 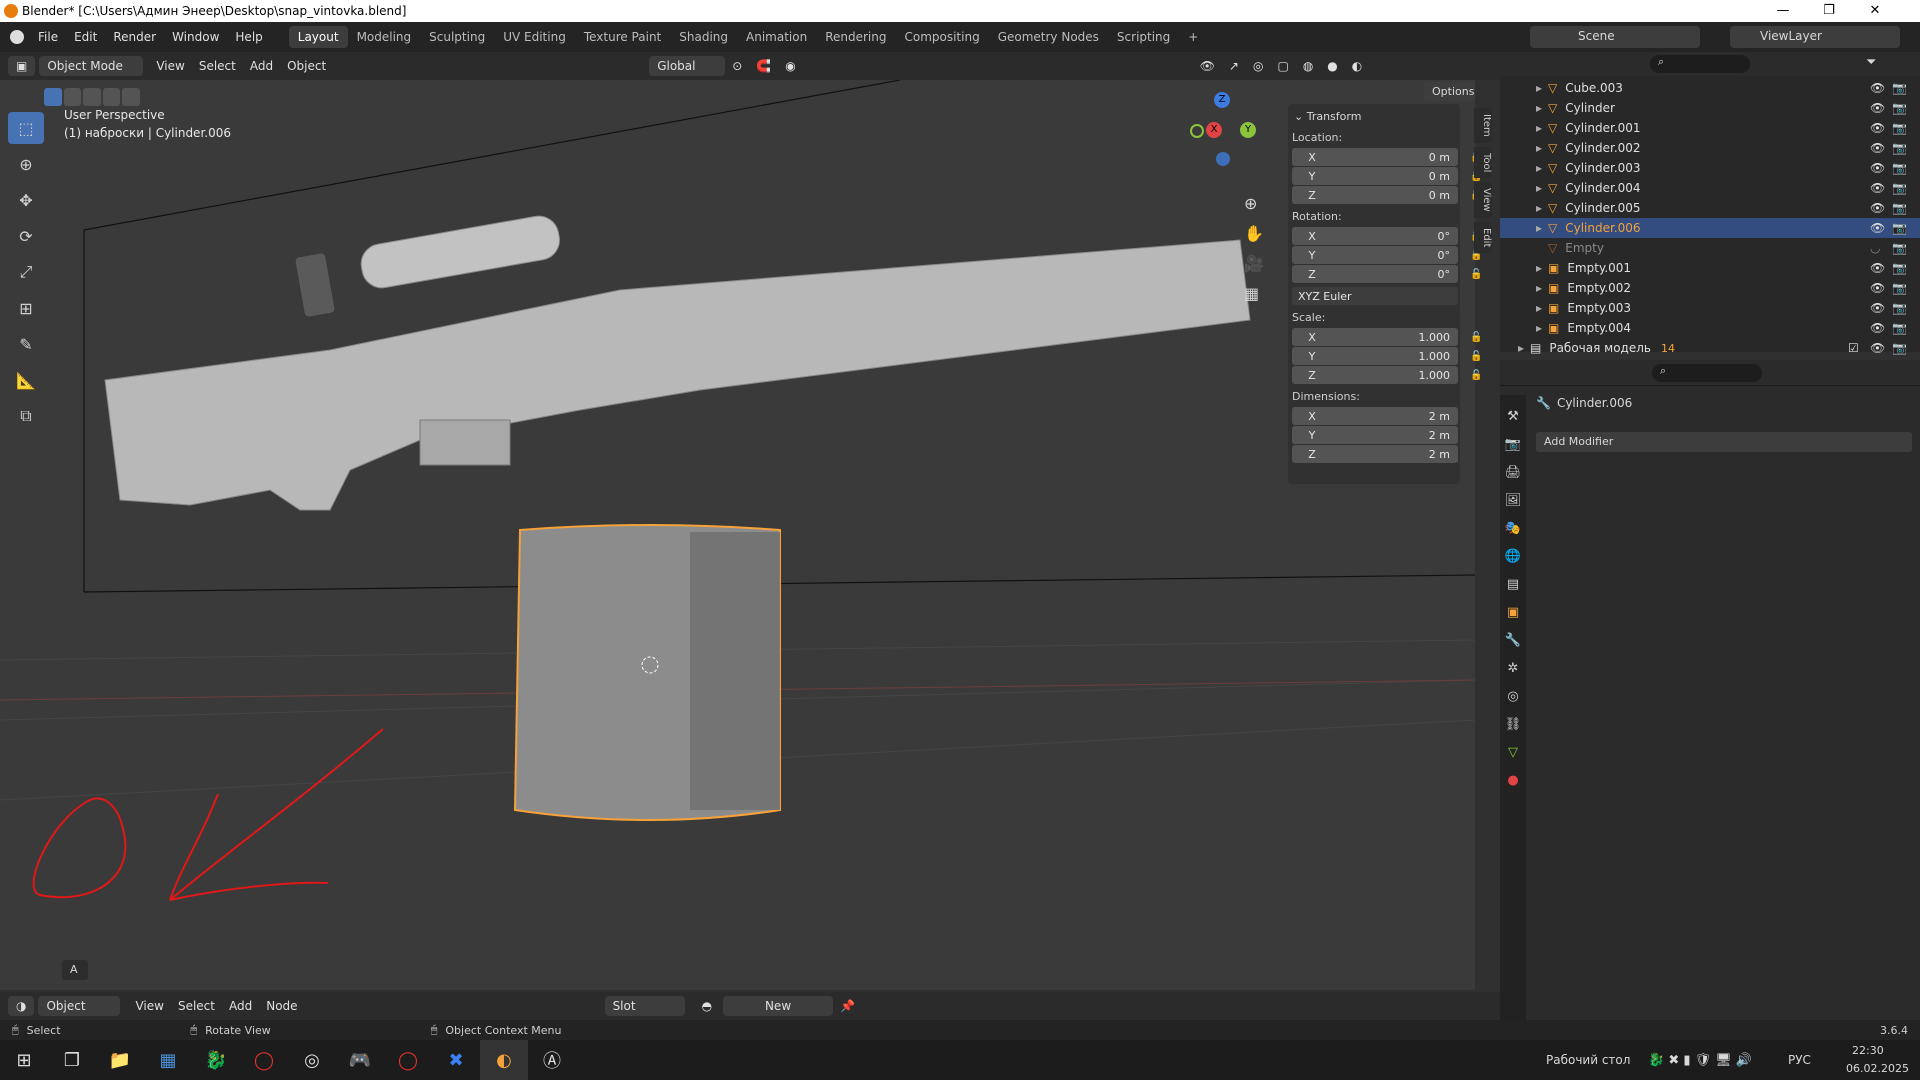 What do you see at coordinates (1513, 557) in the screenshot?
I see `world-props-icon: 🌐` at bounding box center [1513, 557].